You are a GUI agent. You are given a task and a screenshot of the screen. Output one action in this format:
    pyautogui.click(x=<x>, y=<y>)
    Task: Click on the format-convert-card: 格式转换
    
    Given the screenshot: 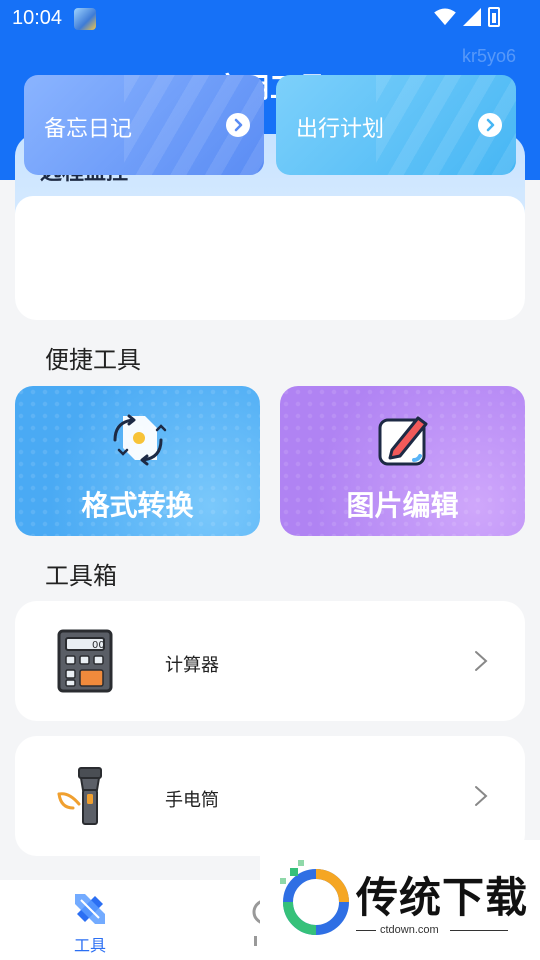 What is the action you would take?
    pyautogui.click(x=137, y=461)
    